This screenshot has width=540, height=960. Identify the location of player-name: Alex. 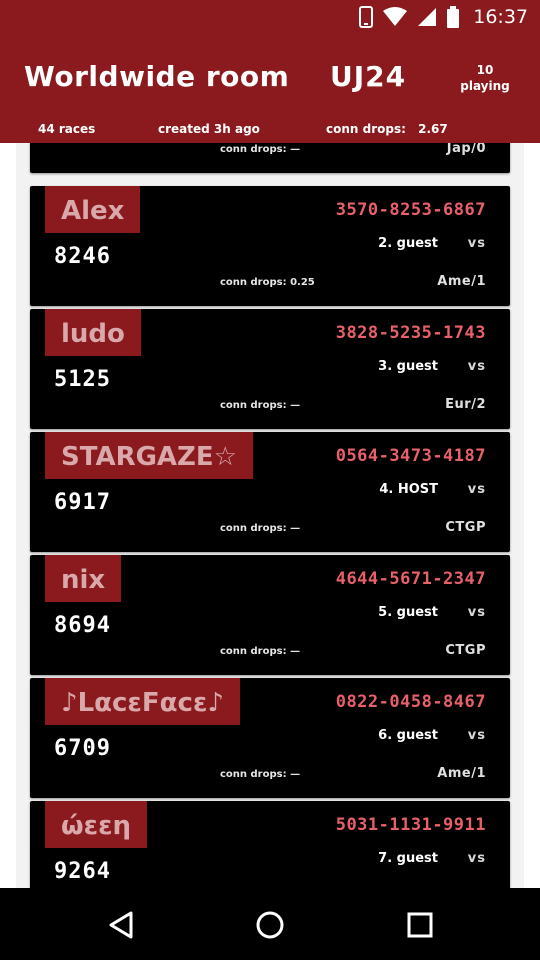
(93, 209).